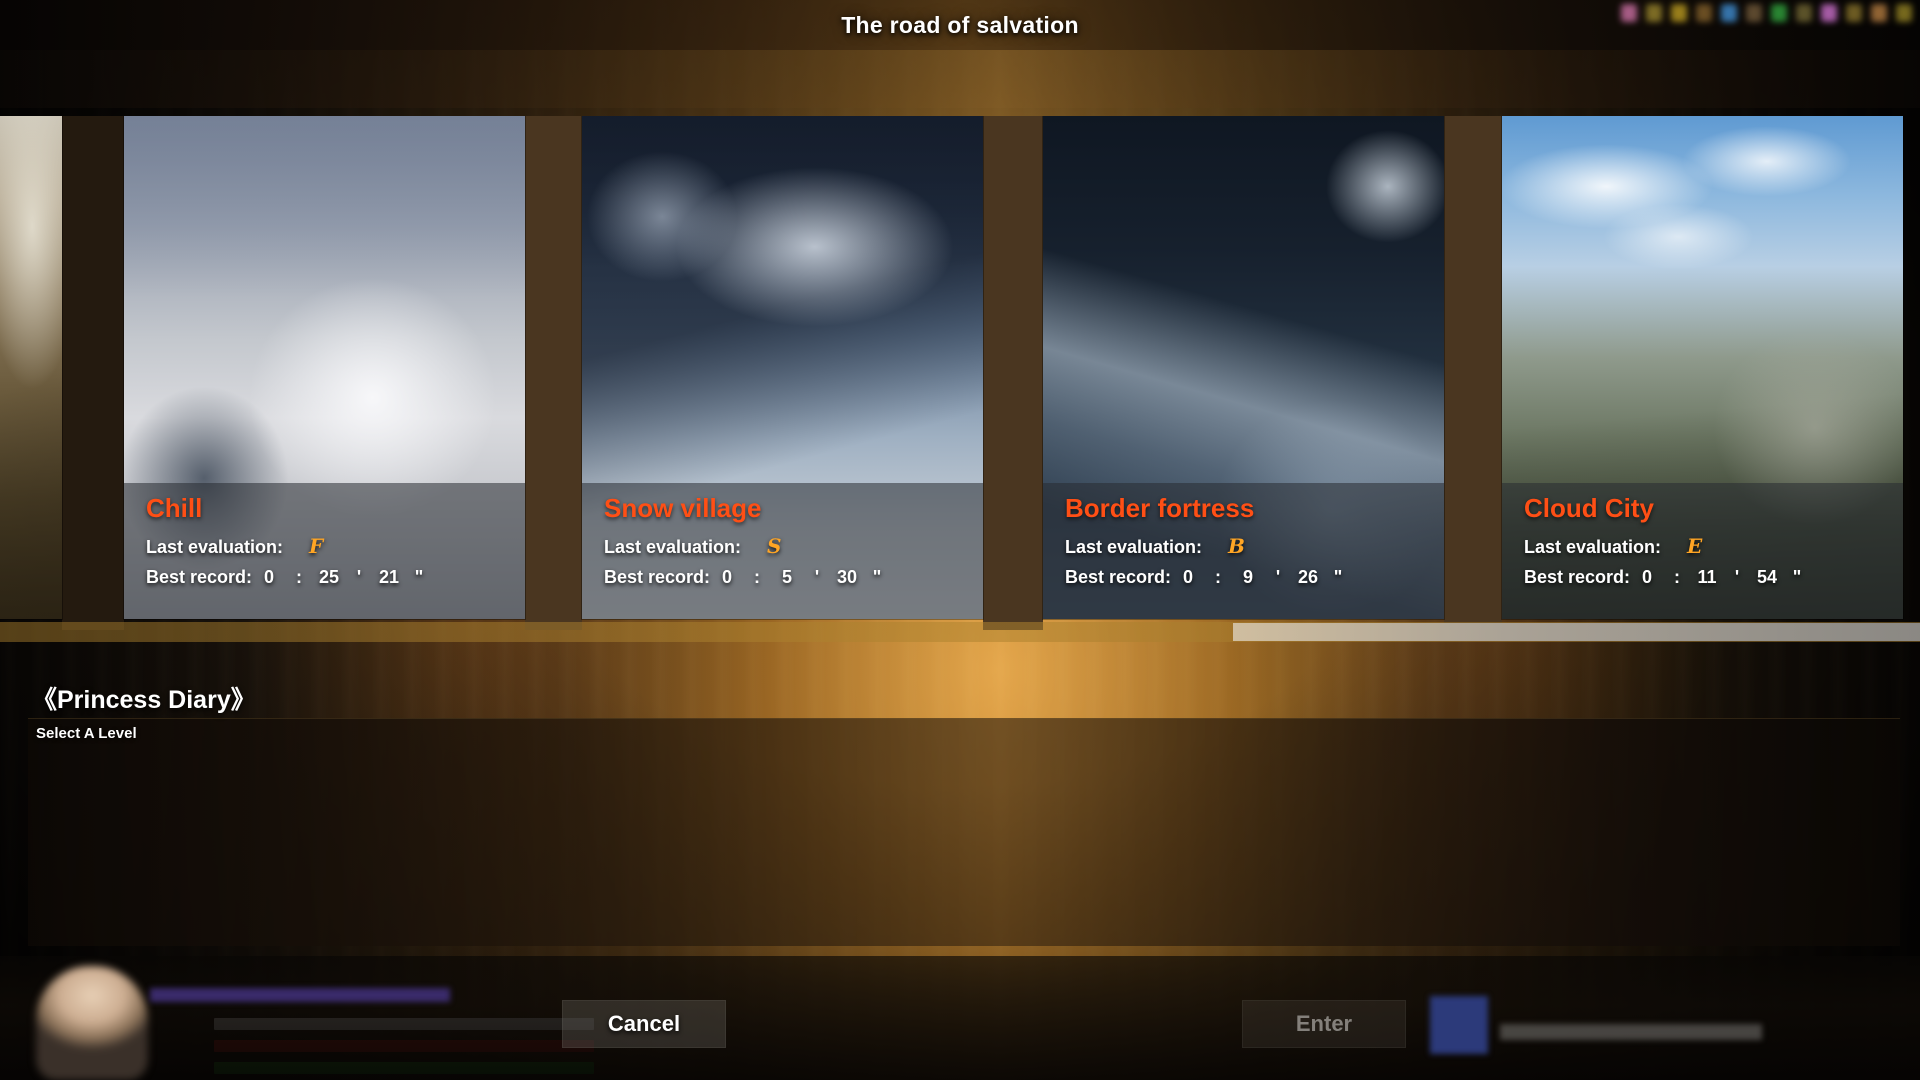 The image size is (1920, 1080). What do you see at coordinates (1695, 546) in the screenshot?
I see `evaluation-grade: E` at bounding box center [1695, 546].